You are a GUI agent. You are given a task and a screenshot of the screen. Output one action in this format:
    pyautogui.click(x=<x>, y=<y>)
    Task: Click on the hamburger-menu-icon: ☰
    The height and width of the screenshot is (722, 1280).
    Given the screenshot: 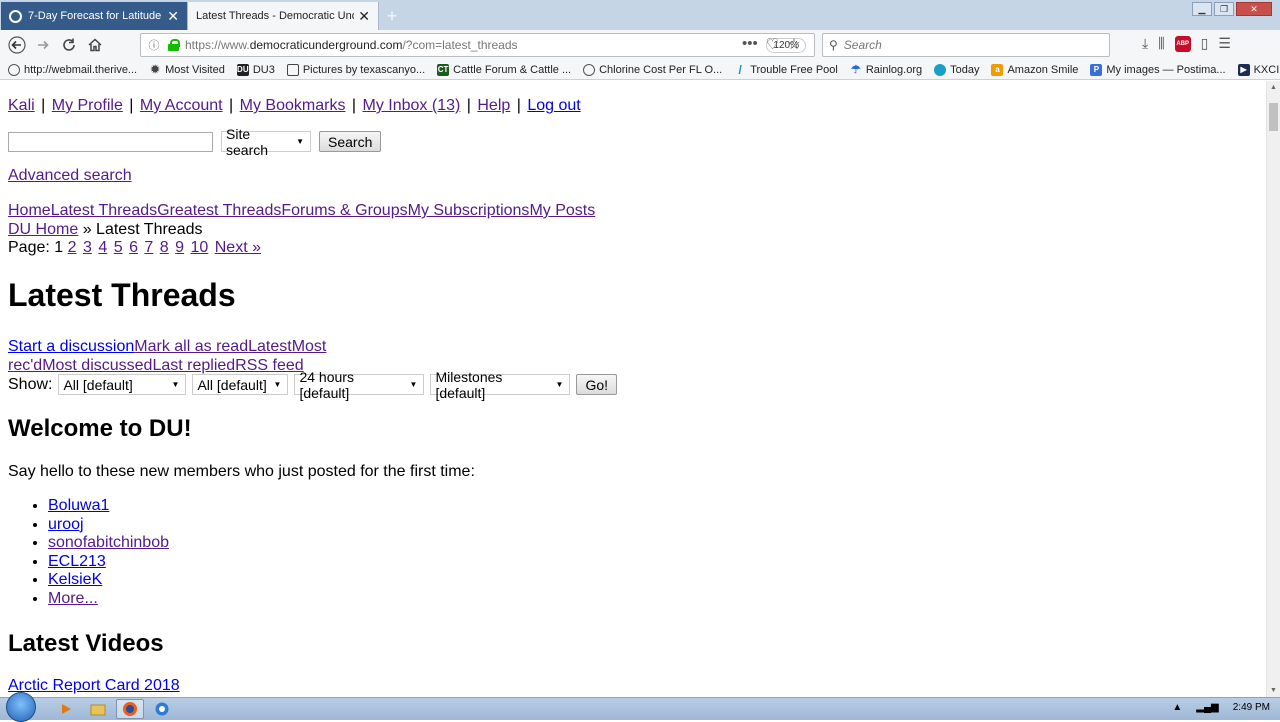 What is the action you would take?
    pyautogui.click(x=1224, y=43)
    